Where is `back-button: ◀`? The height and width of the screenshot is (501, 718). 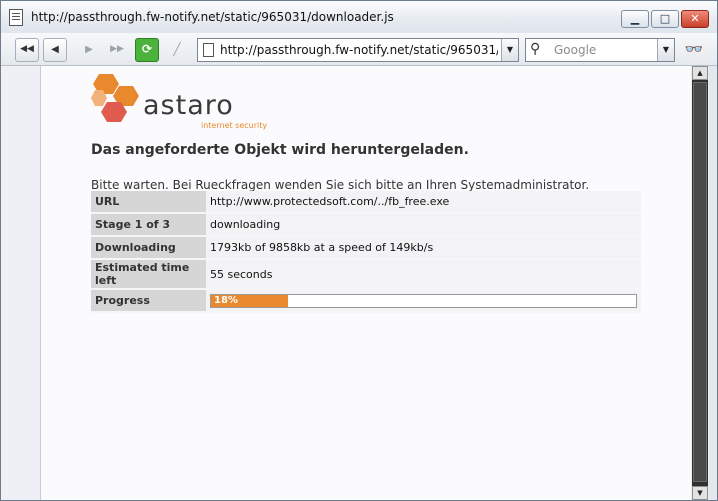 back-button: ◀ is located at coordinates (55, 50).